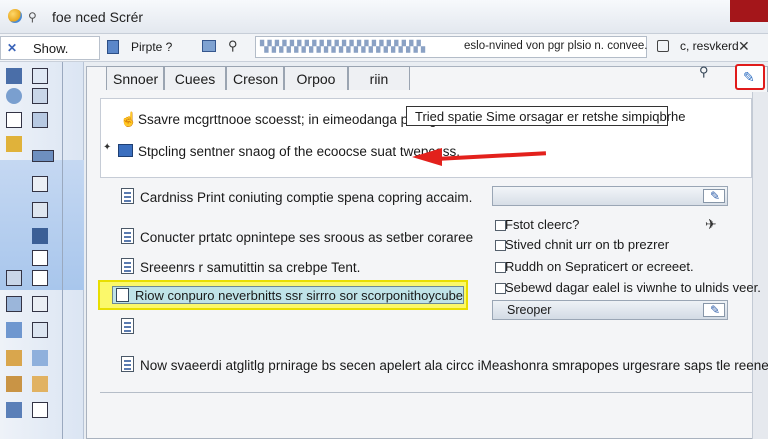 The image size is (768, 439). What do you see at coordinates (135, 78) in the screenshot?
I see `tab-snnoer: Snnoer` at bounding box center [135, 78].